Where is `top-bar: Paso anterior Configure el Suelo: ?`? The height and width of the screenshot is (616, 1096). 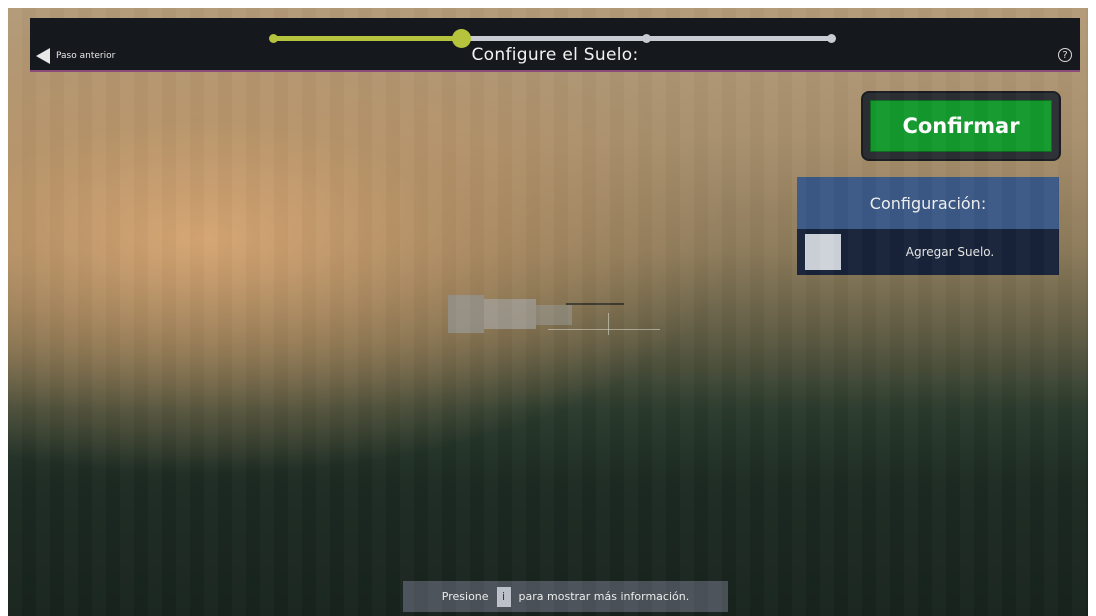
top-bar: Paso anterior Configure el Suelo: ? is located at coordinates (555, 45).